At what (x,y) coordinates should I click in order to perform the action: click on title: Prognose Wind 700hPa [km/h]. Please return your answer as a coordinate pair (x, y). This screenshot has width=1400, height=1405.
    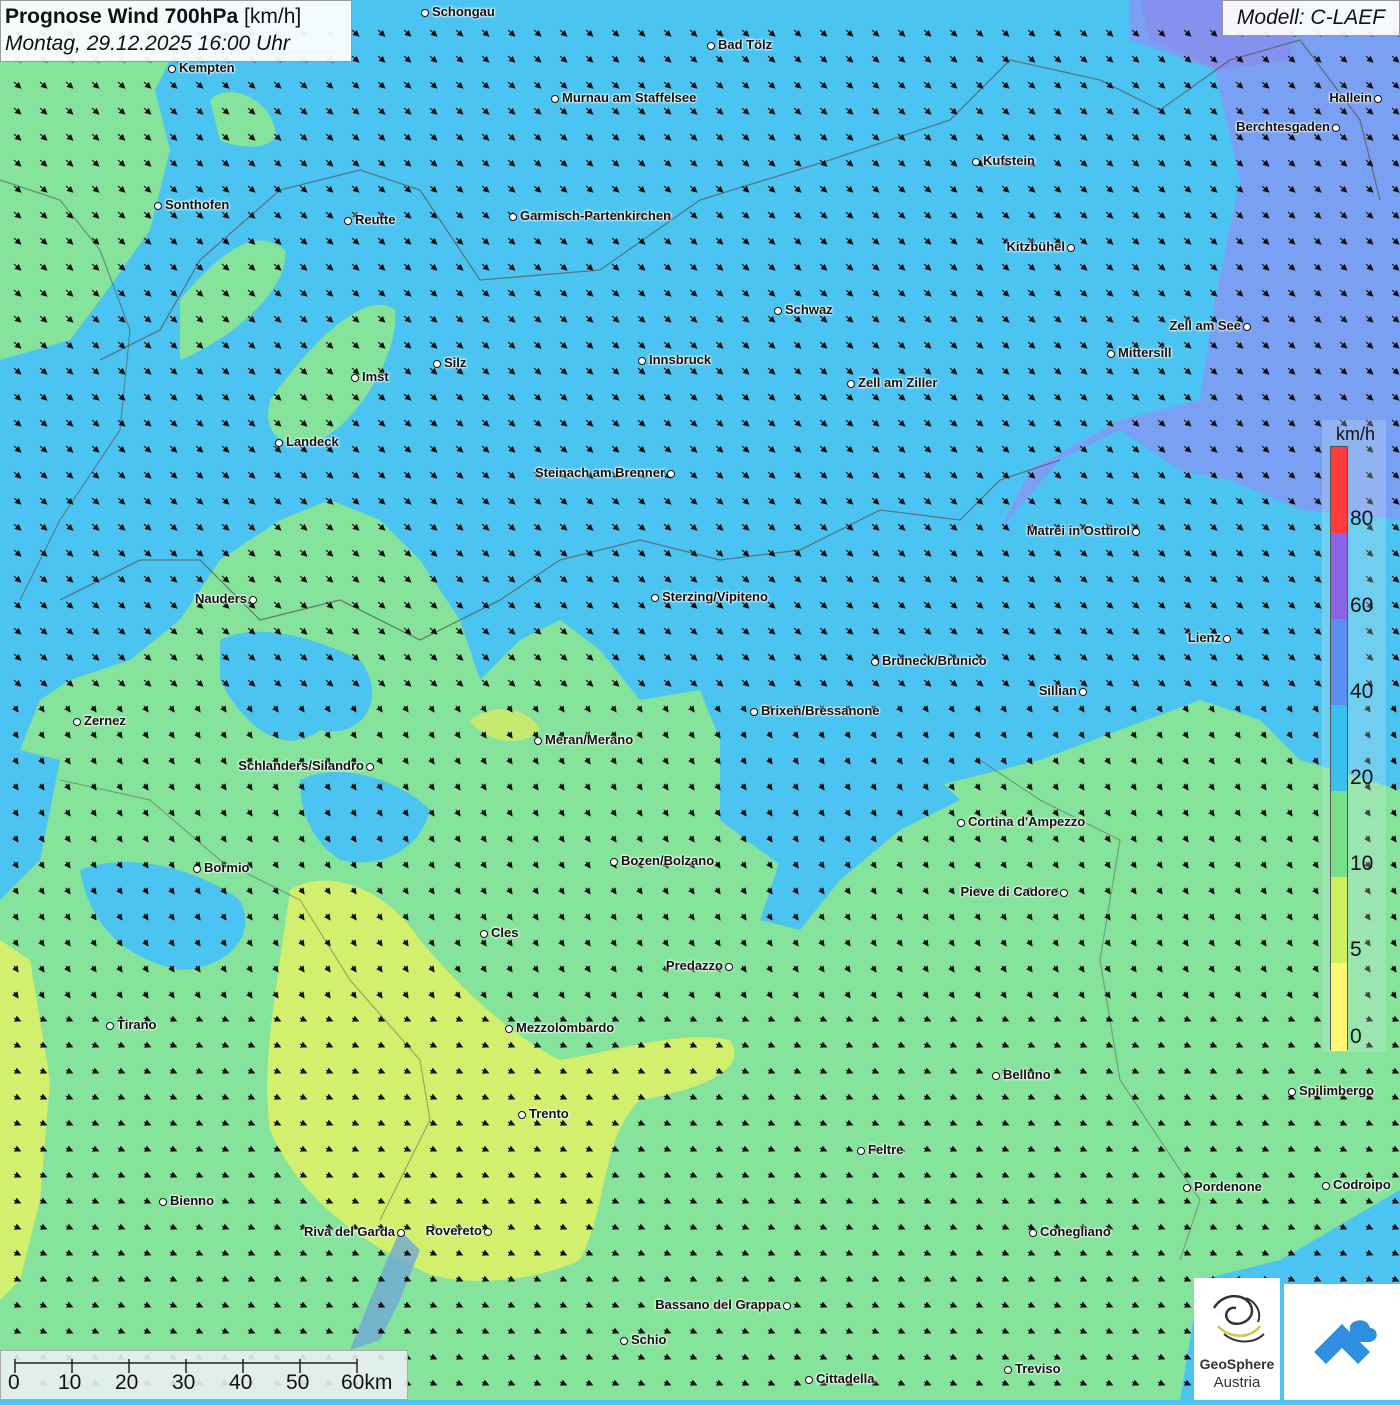
    Looking at the image, I should click on (176, 17).